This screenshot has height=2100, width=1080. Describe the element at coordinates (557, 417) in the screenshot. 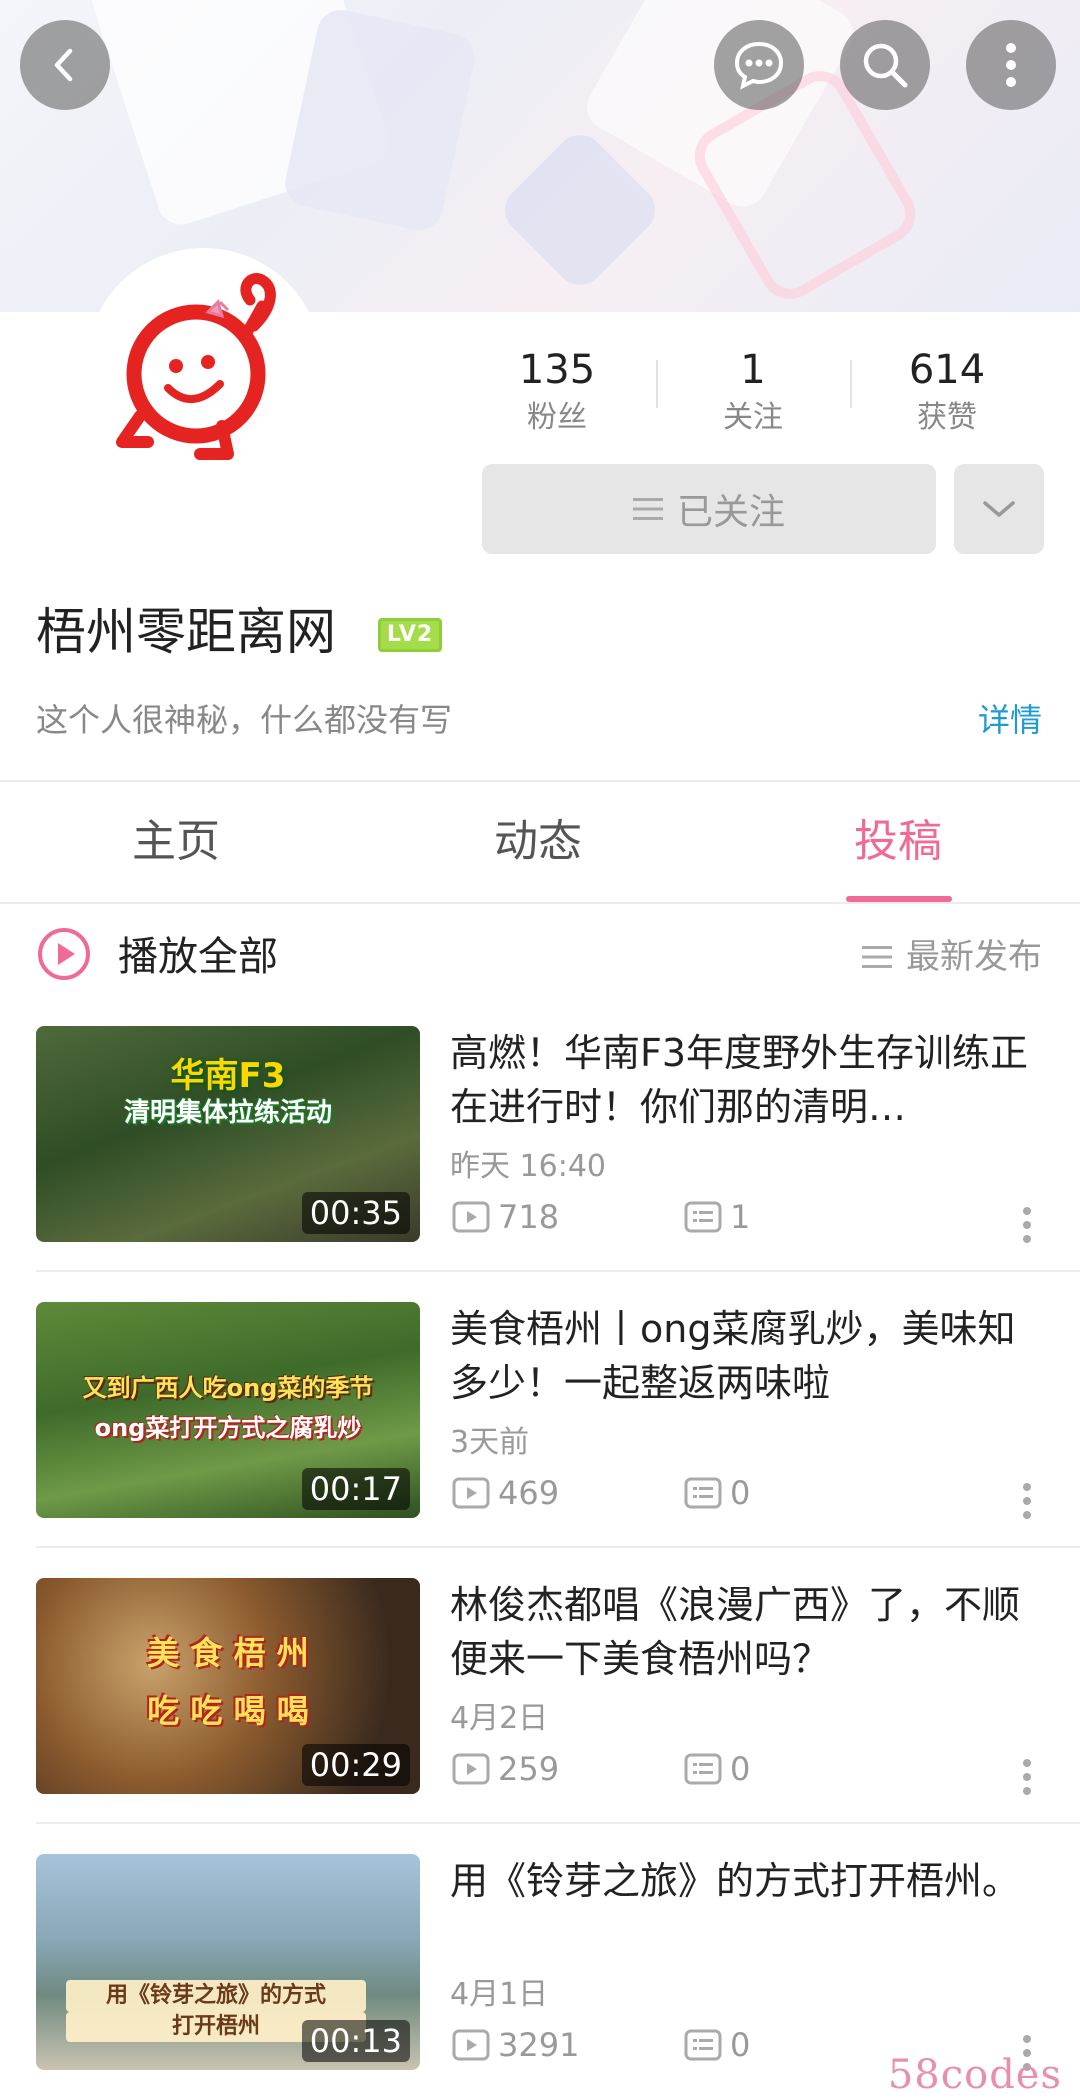

I see `stat-label: 粉丝` at that location.